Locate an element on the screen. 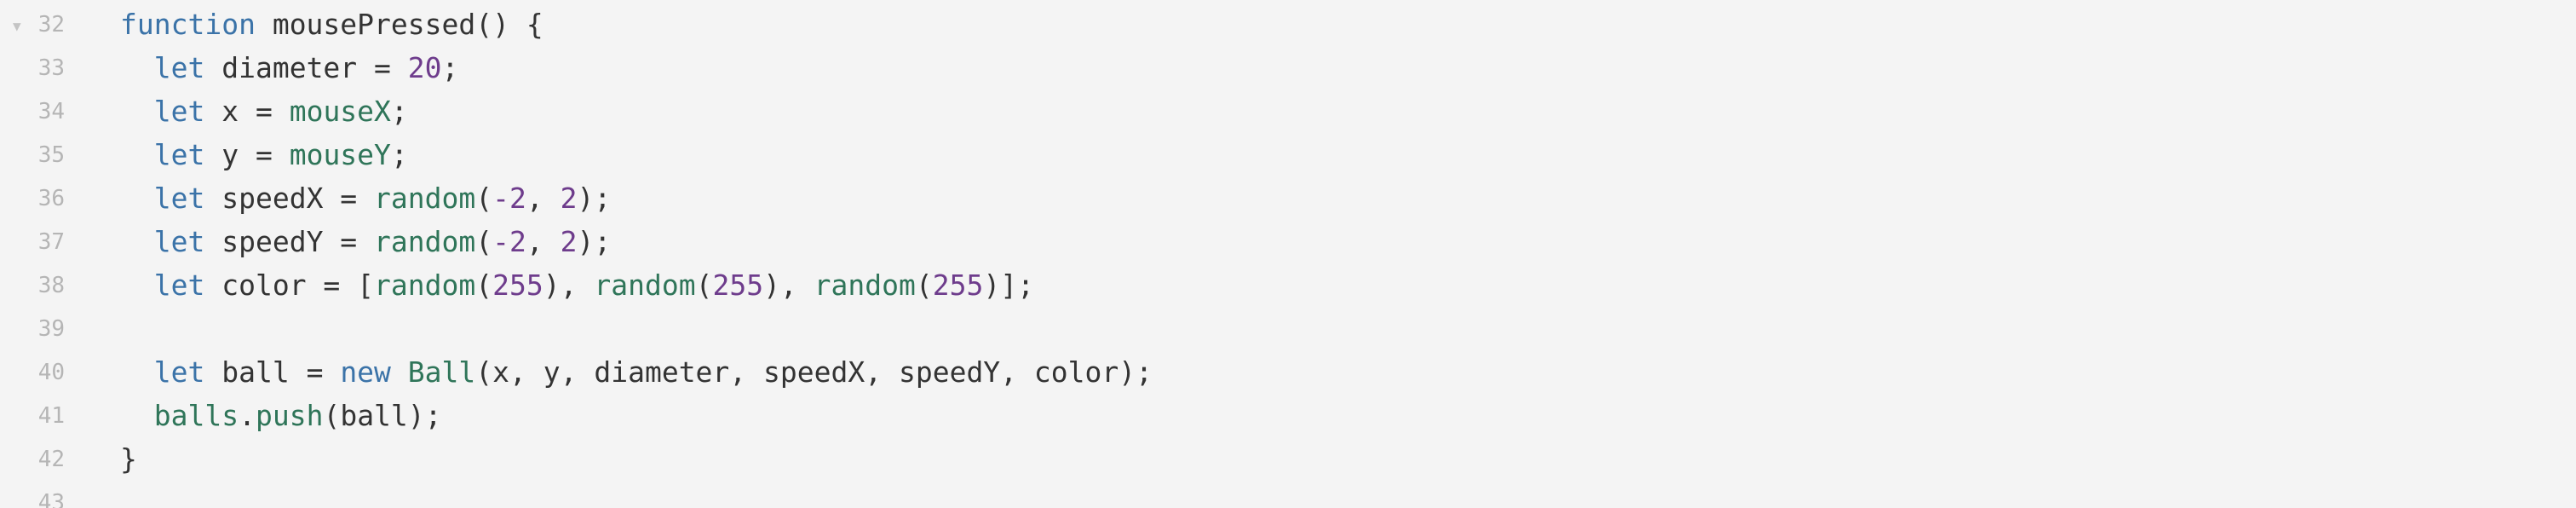  code-text: let speedY = random(-2, 2); is located at coordinates (366, 241).